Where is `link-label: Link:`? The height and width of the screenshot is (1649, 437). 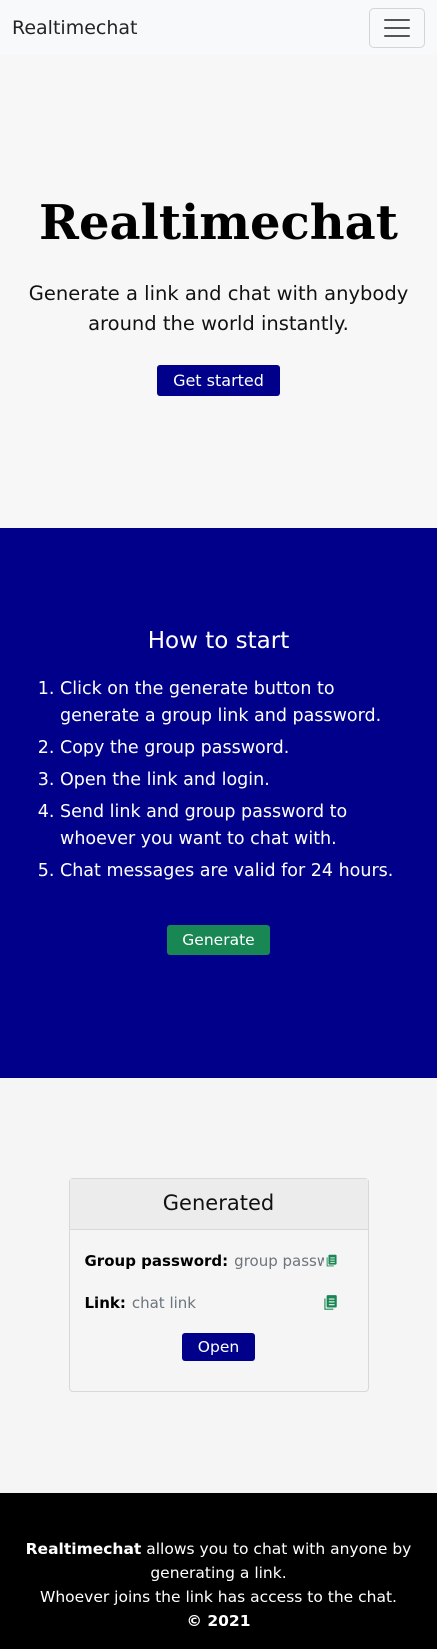
link-label: Link: is located at coordinates (105, 1303).